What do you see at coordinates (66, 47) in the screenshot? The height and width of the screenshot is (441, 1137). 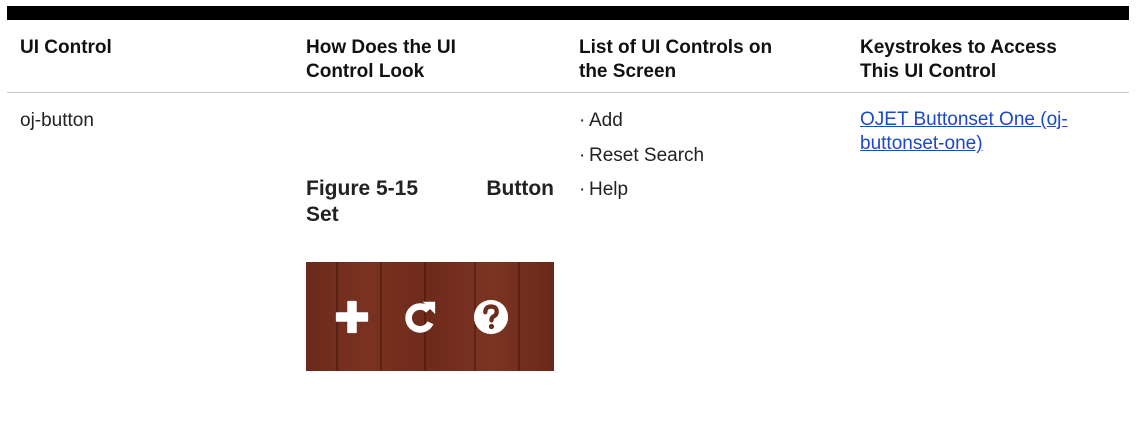 I see `header-ui-control: UI Control` at bounding box center [66, 47].